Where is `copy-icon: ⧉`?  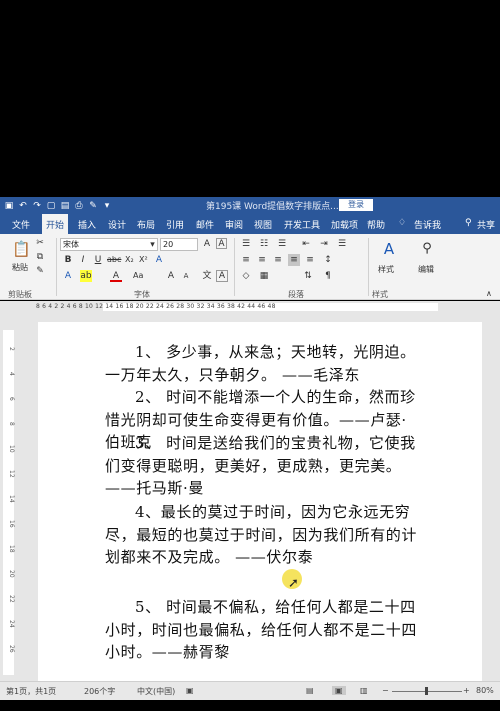 copy-icon: ⧉ is located at coordinates (40, 257).